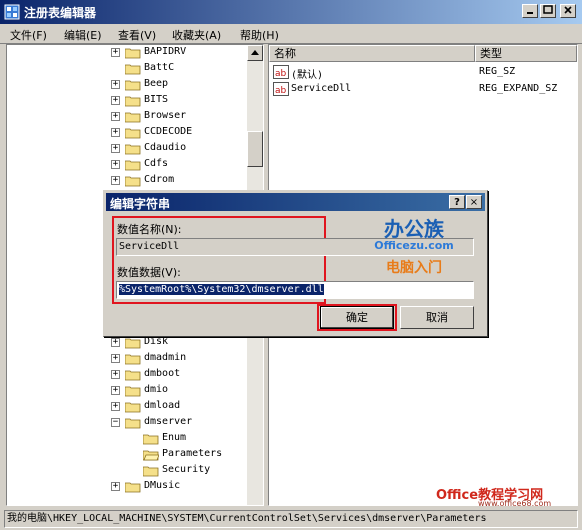 The height and width of the screenshot is (530, 582). What do you see at coordinates (422, 72) in the screenshot?
I see `table-row: ab (默认) REG_SZ` at bounding box center [422, 72].